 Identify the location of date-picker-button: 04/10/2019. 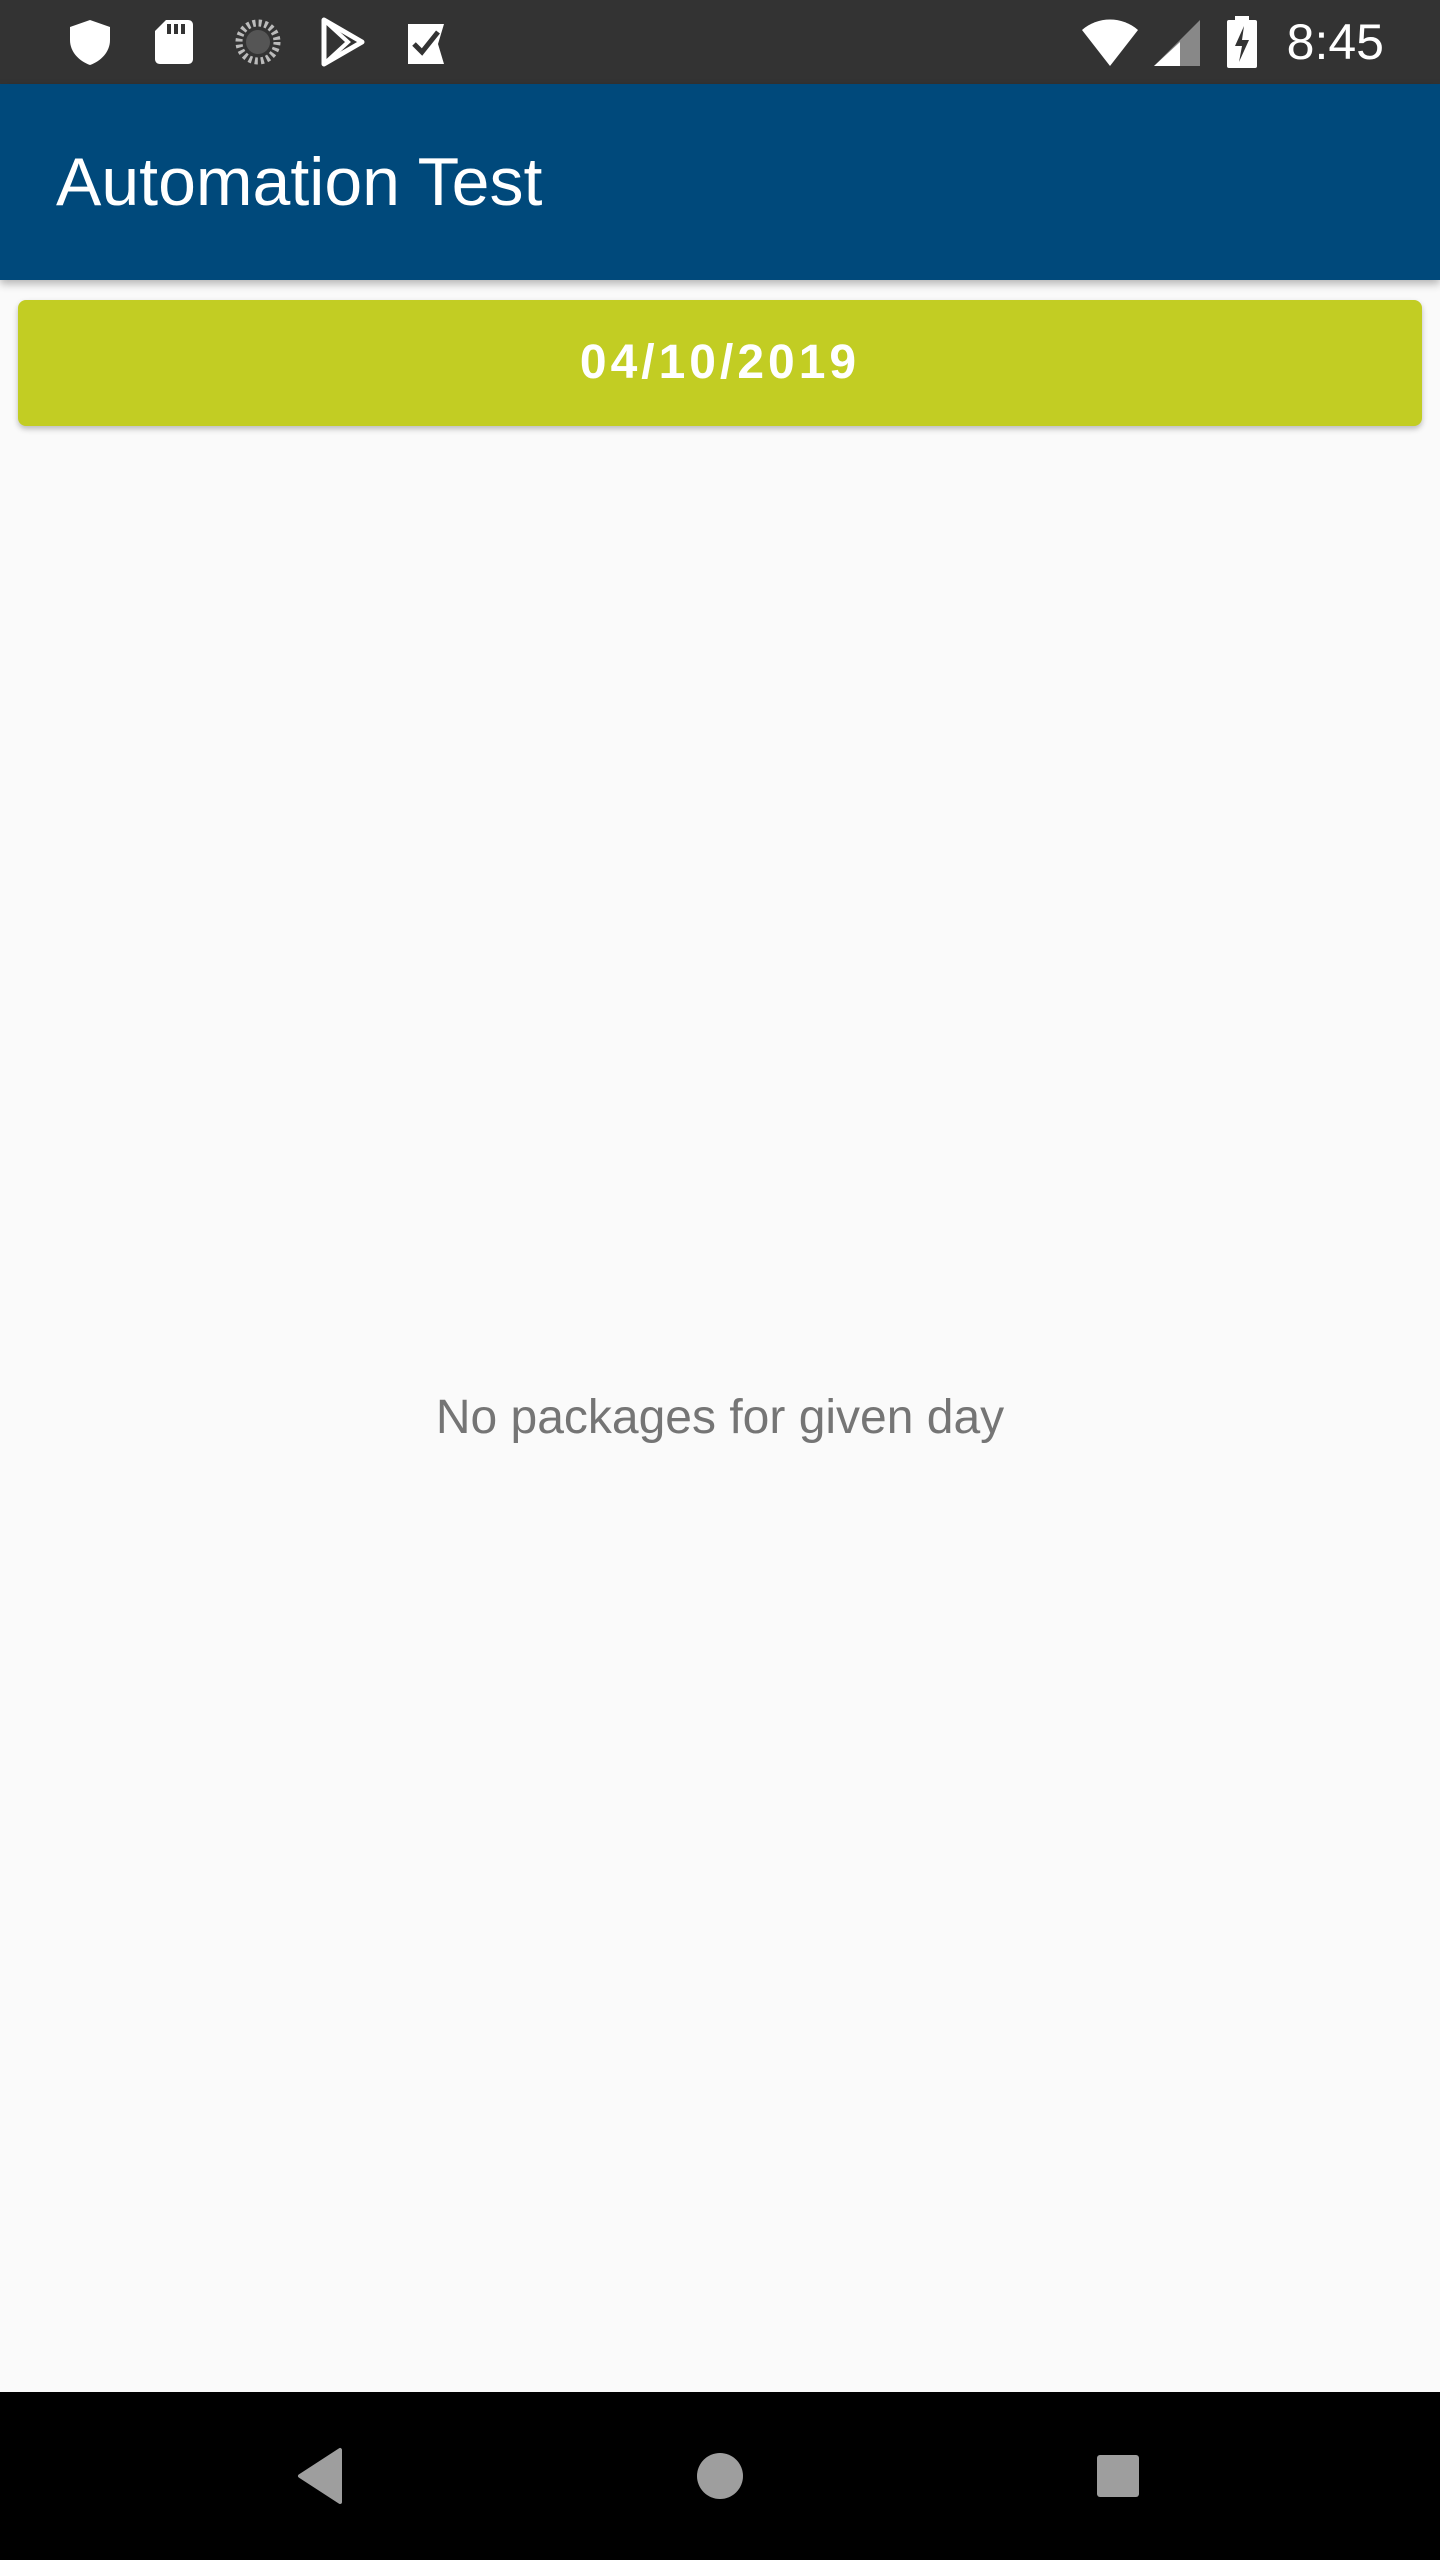
(720, 363).